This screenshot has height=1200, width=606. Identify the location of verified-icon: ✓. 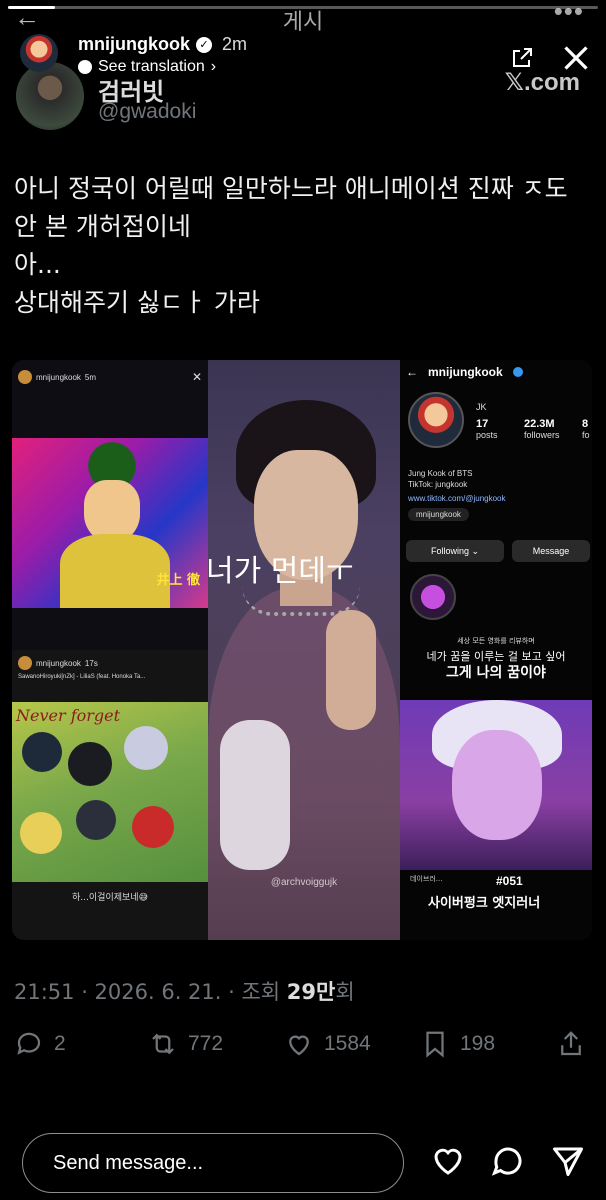
(204, 44).